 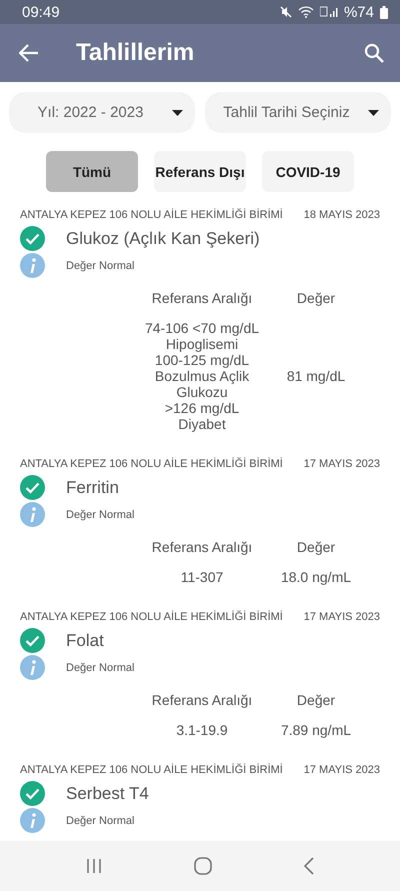 I want to click on recent-apps-button, so click(x=94, y=866).